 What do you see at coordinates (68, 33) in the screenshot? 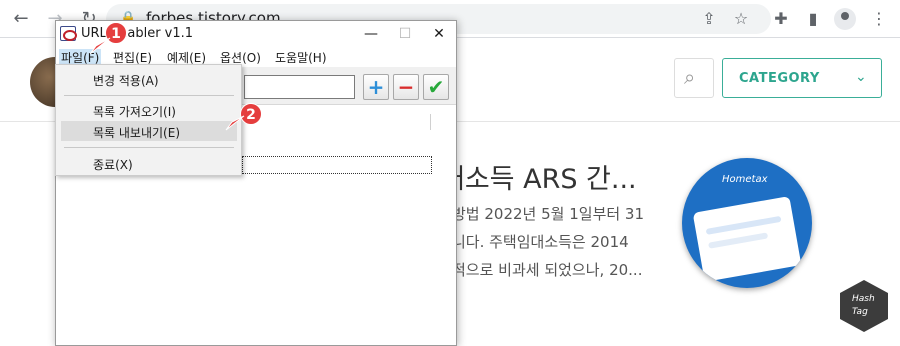
I see `app-eye-icon` at bounding box center [68, 33].